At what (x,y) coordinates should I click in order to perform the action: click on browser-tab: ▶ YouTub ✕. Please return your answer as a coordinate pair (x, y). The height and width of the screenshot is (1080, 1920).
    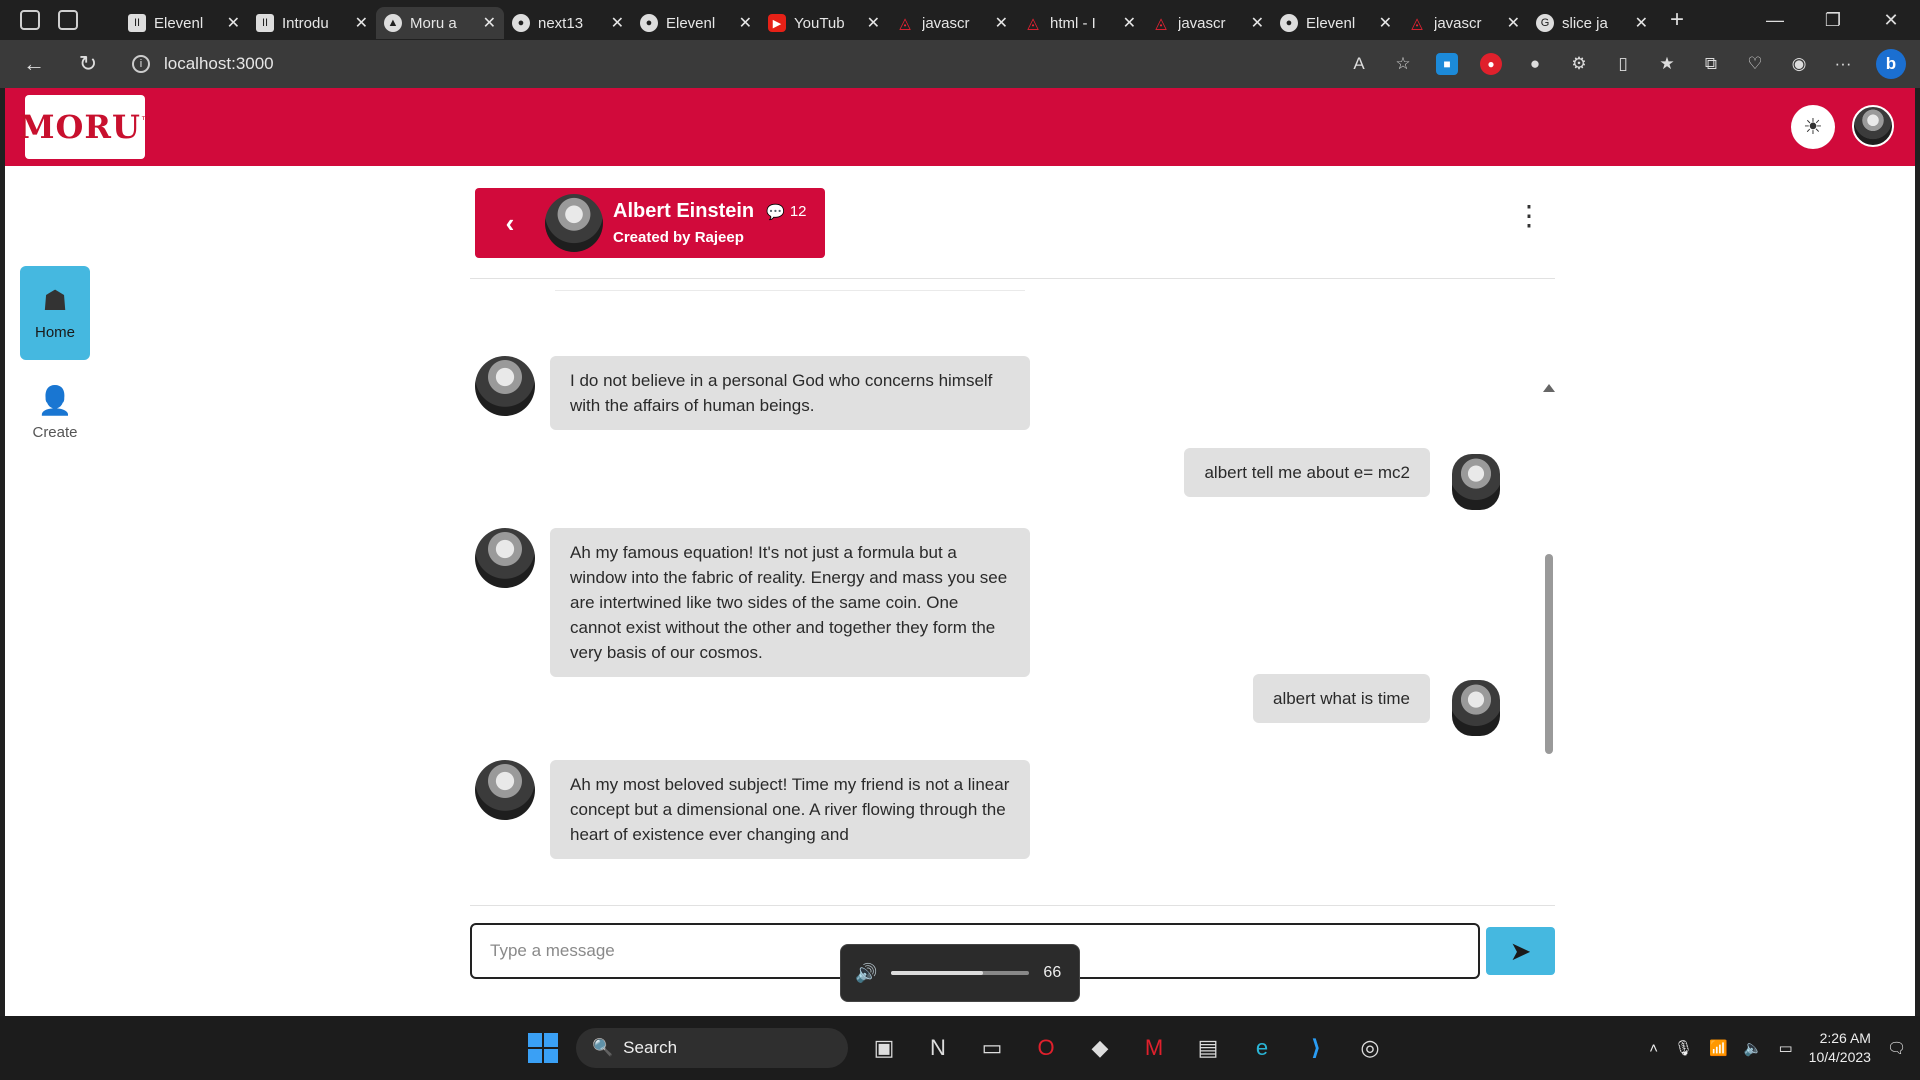
    Looking at the image, I should click on (824, 23).